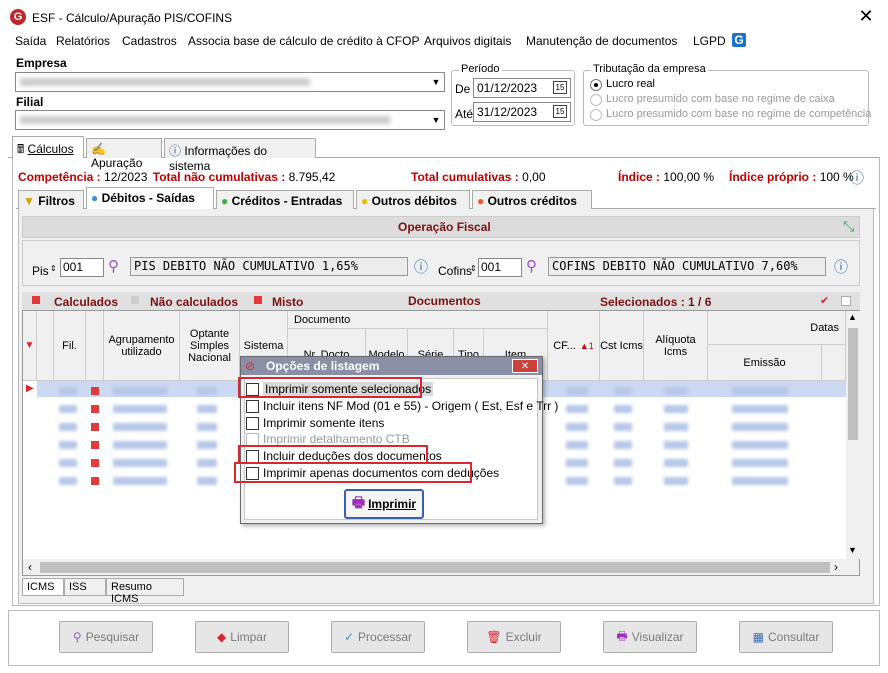 The image size is (888, 673). Describe the element at coordinates (758, 637) in the screenshot. I see `grid-icon: ▦` at that location.